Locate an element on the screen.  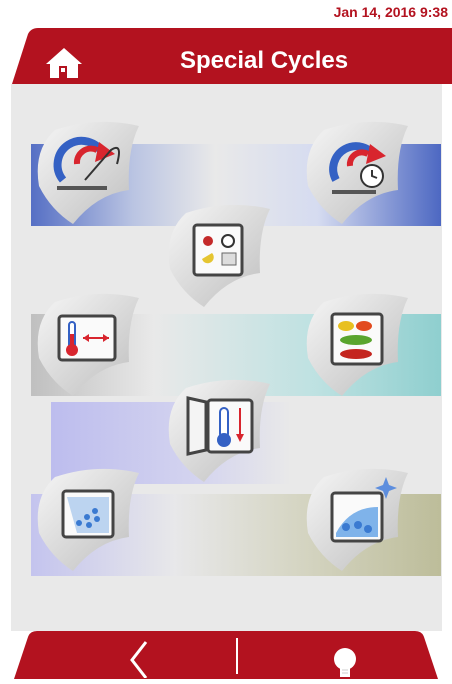
blast-chill-open-door-icon is located at coordinates (219, 430).